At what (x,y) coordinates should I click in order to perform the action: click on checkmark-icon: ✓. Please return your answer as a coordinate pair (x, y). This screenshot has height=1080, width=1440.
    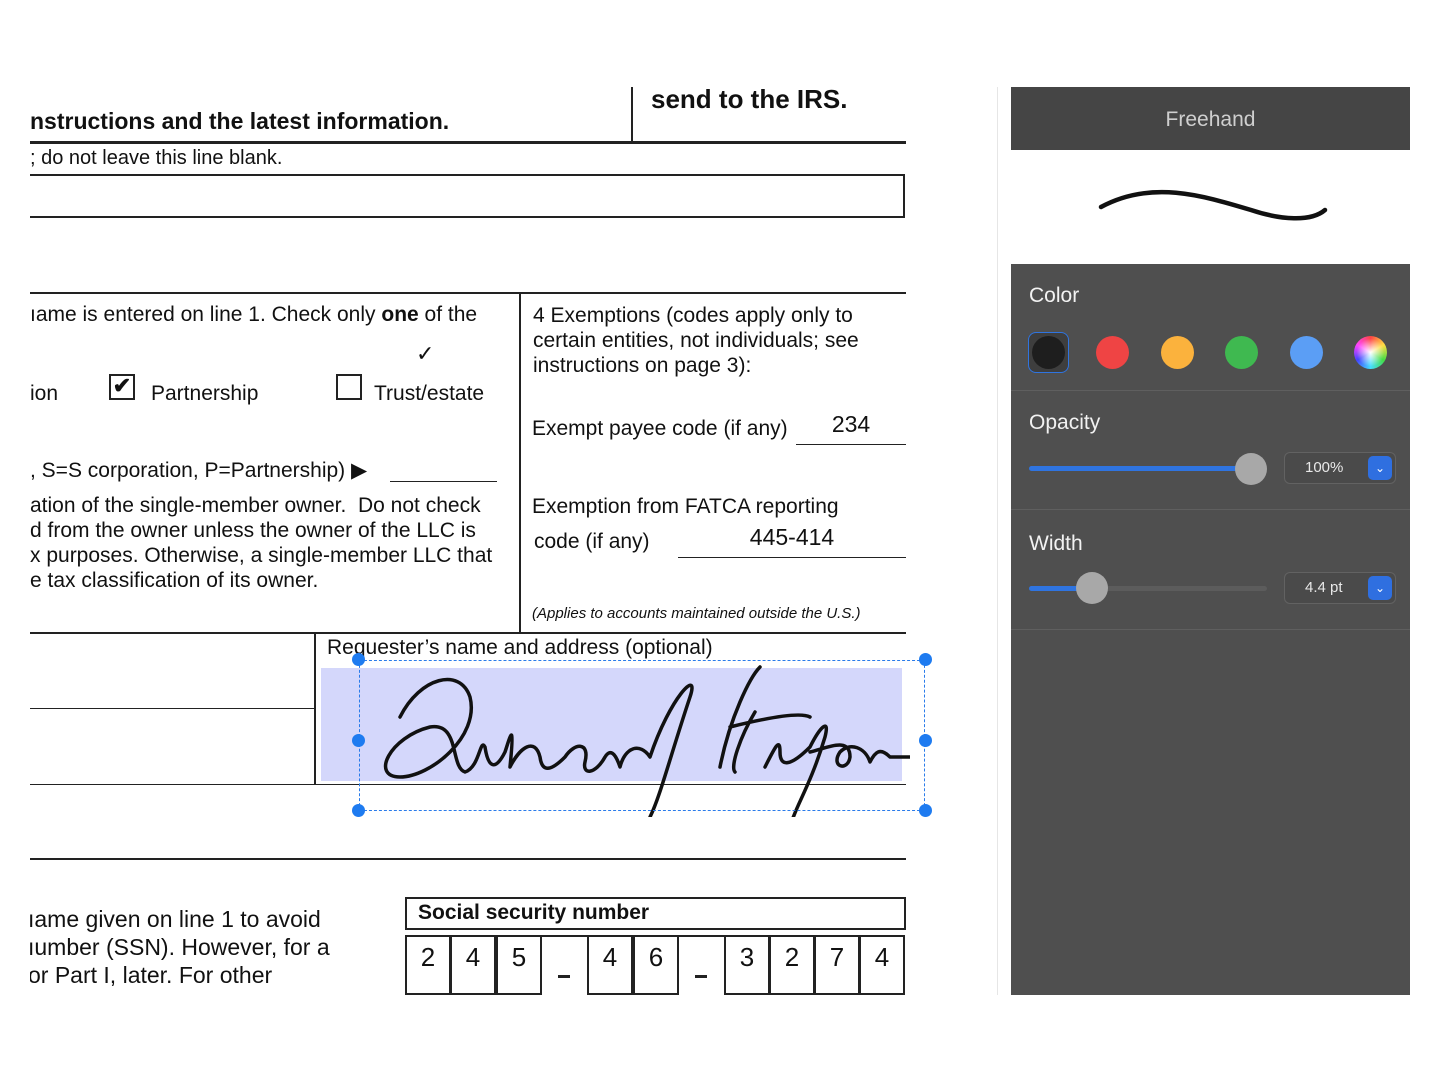
    Looking at the image, I should click on (425, 353).